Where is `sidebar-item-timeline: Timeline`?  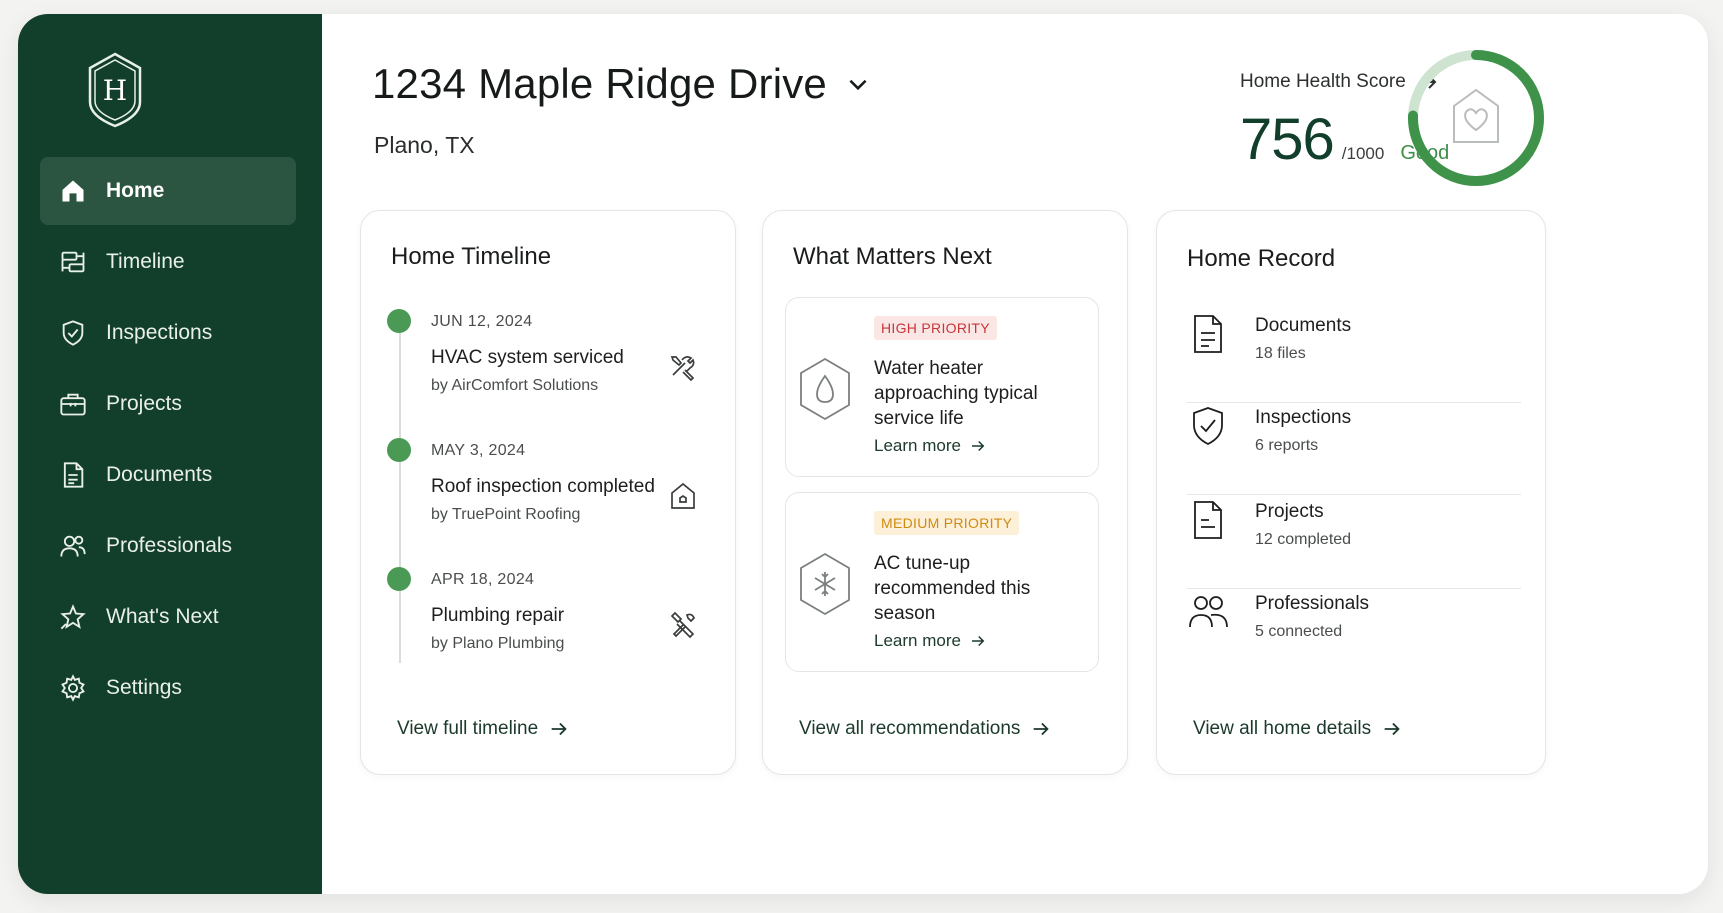
sidebar-item-timeline: Timeline is located at coordinates (168, 262).